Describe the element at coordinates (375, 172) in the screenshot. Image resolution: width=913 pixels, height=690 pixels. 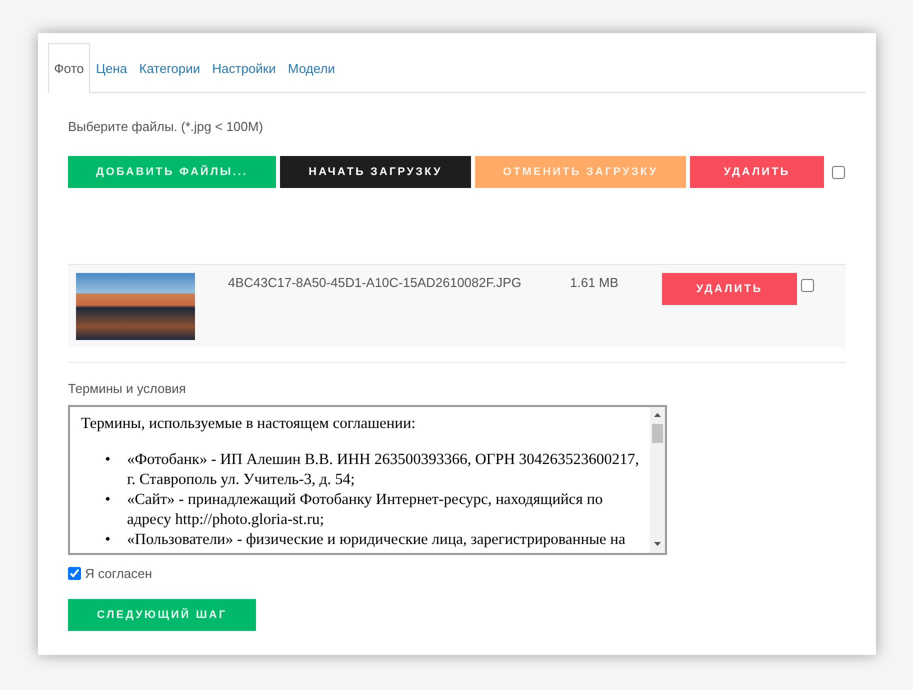
I see `start-upload-button: НАЧАТЬ ЗАГРУЗКУ` at that location.